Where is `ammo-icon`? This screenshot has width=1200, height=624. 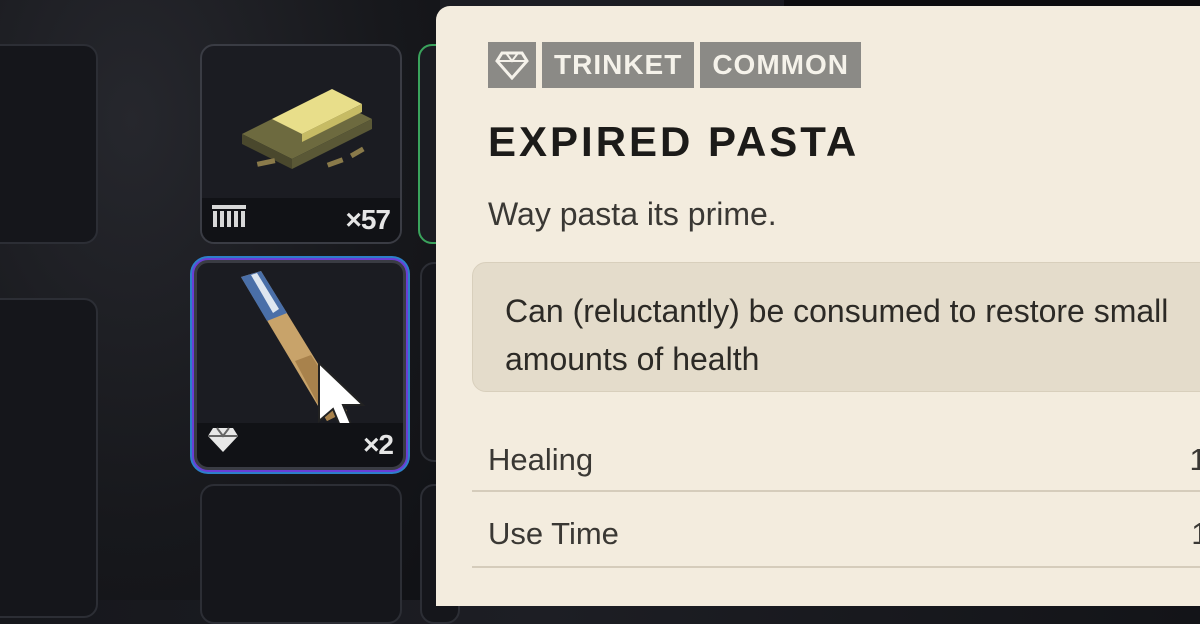 ammo-icon is located at coordinates (229, 218).